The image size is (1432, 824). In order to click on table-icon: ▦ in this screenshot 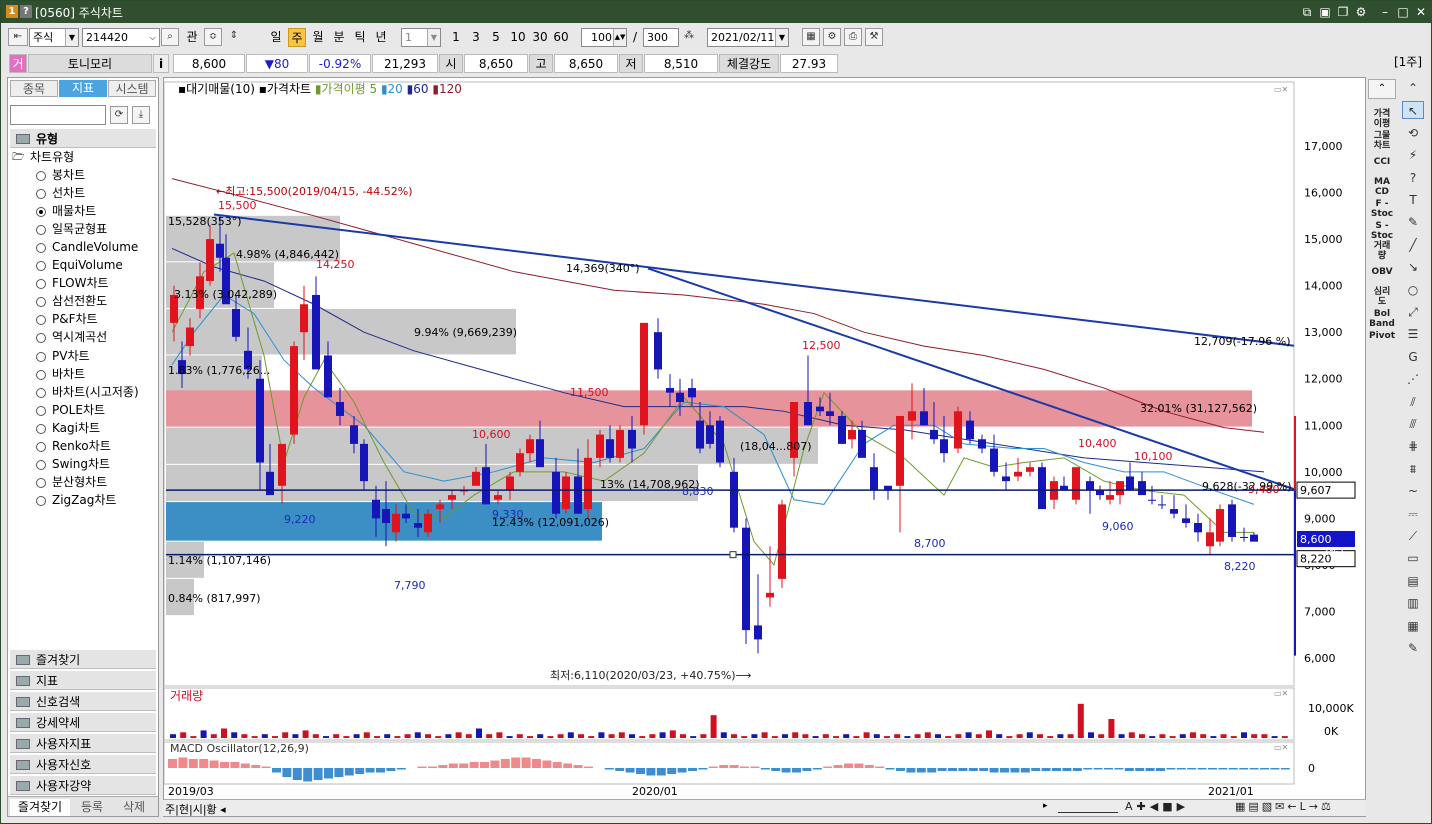, I will do `click(811, 37)`.